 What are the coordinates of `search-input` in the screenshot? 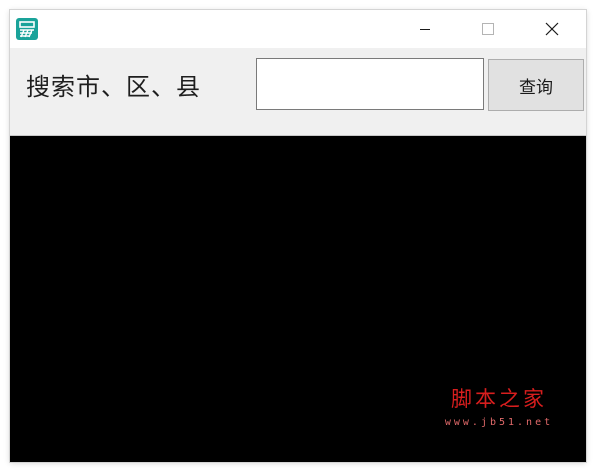 It's located at (370, 84).